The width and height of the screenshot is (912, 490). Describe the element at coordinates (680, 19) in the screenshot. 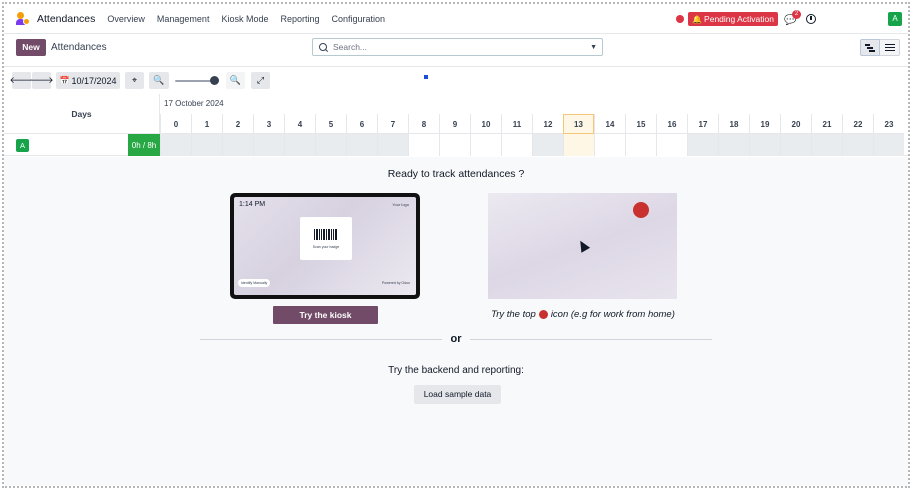

I see `attendance-status-dot` at that location.